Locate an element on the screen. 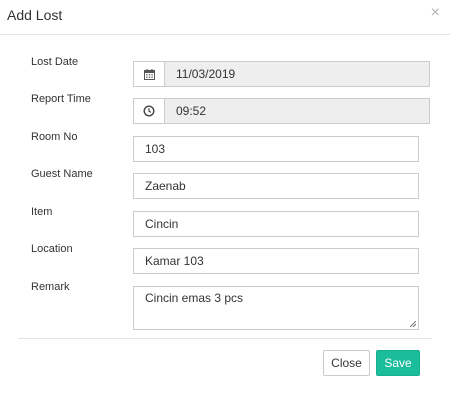 The width and height of the screenshot is (450, 400). location-input: Kamar 103 is located at coordinates (276, 261).